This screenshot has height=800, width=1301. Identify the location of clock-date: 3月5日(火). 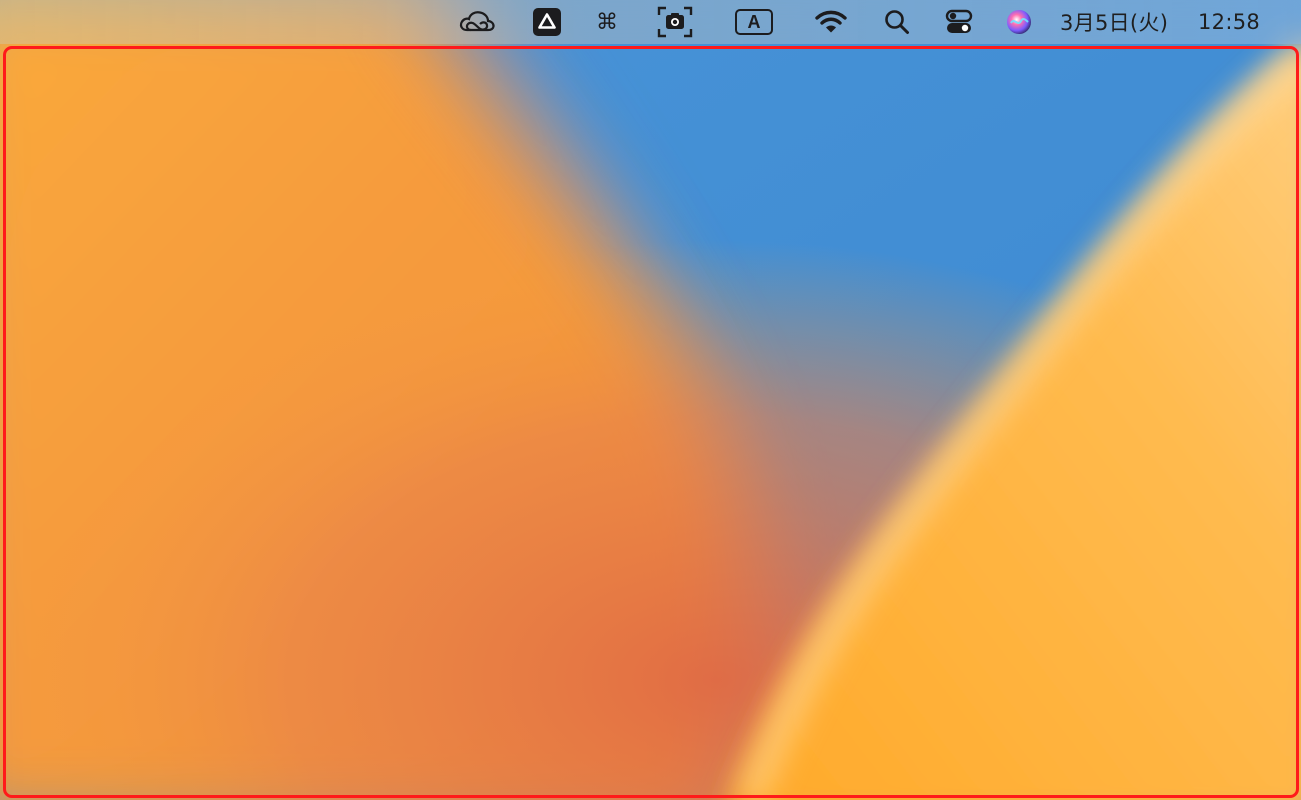
(1124, 22).